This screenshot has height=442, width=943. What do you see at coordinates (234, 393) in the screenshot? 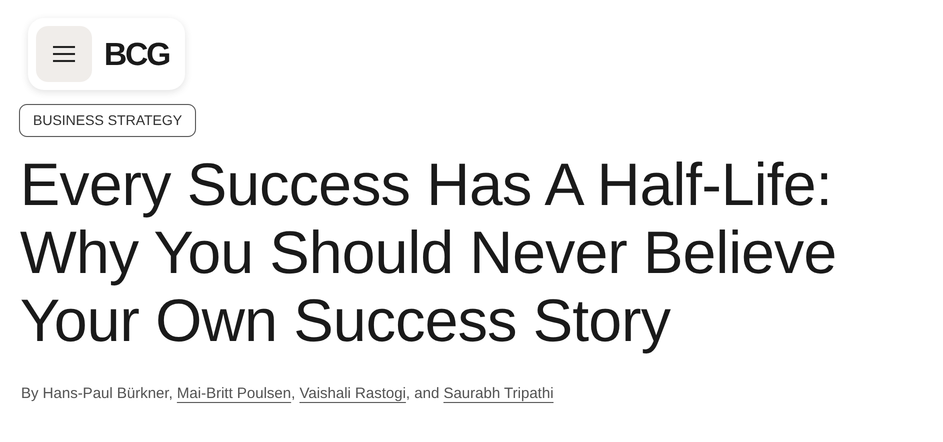
I see `author-link: Mai-Britt Poulsen` at bounding box center [234, 393].